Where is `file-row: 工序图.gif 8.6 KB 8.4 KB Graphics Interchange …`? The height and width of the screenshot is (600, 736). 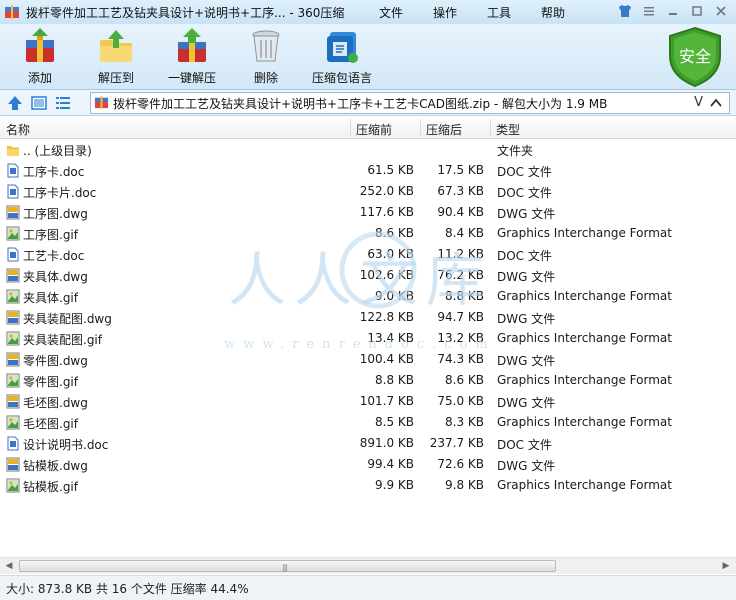 file-row: 工序图.gif 8.6 KB 8.4 KB Graphics Interchange … is located at coordinates (368, 233).